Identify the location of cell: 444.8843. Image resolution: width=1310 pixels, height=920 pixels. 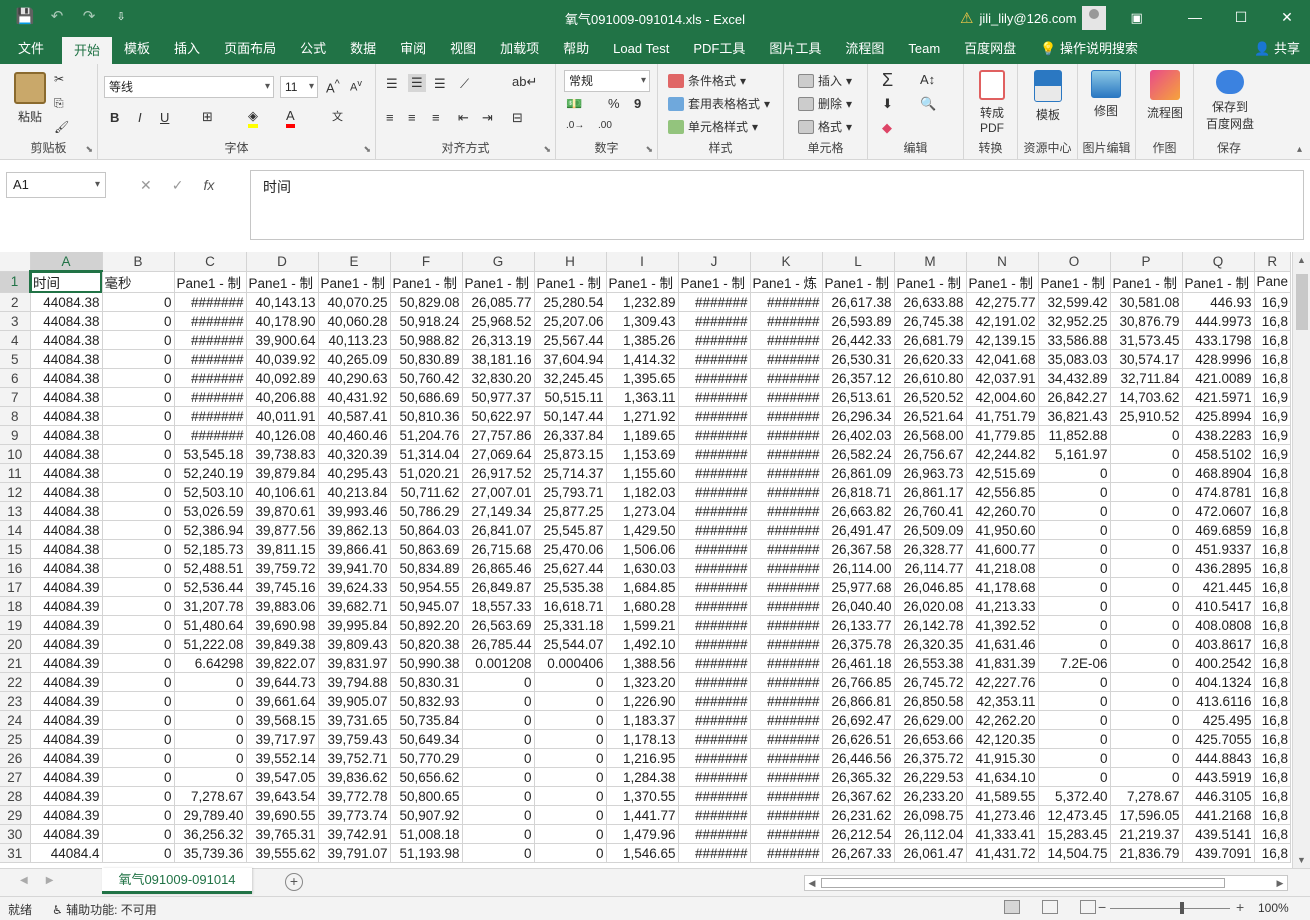
(1218, 758).